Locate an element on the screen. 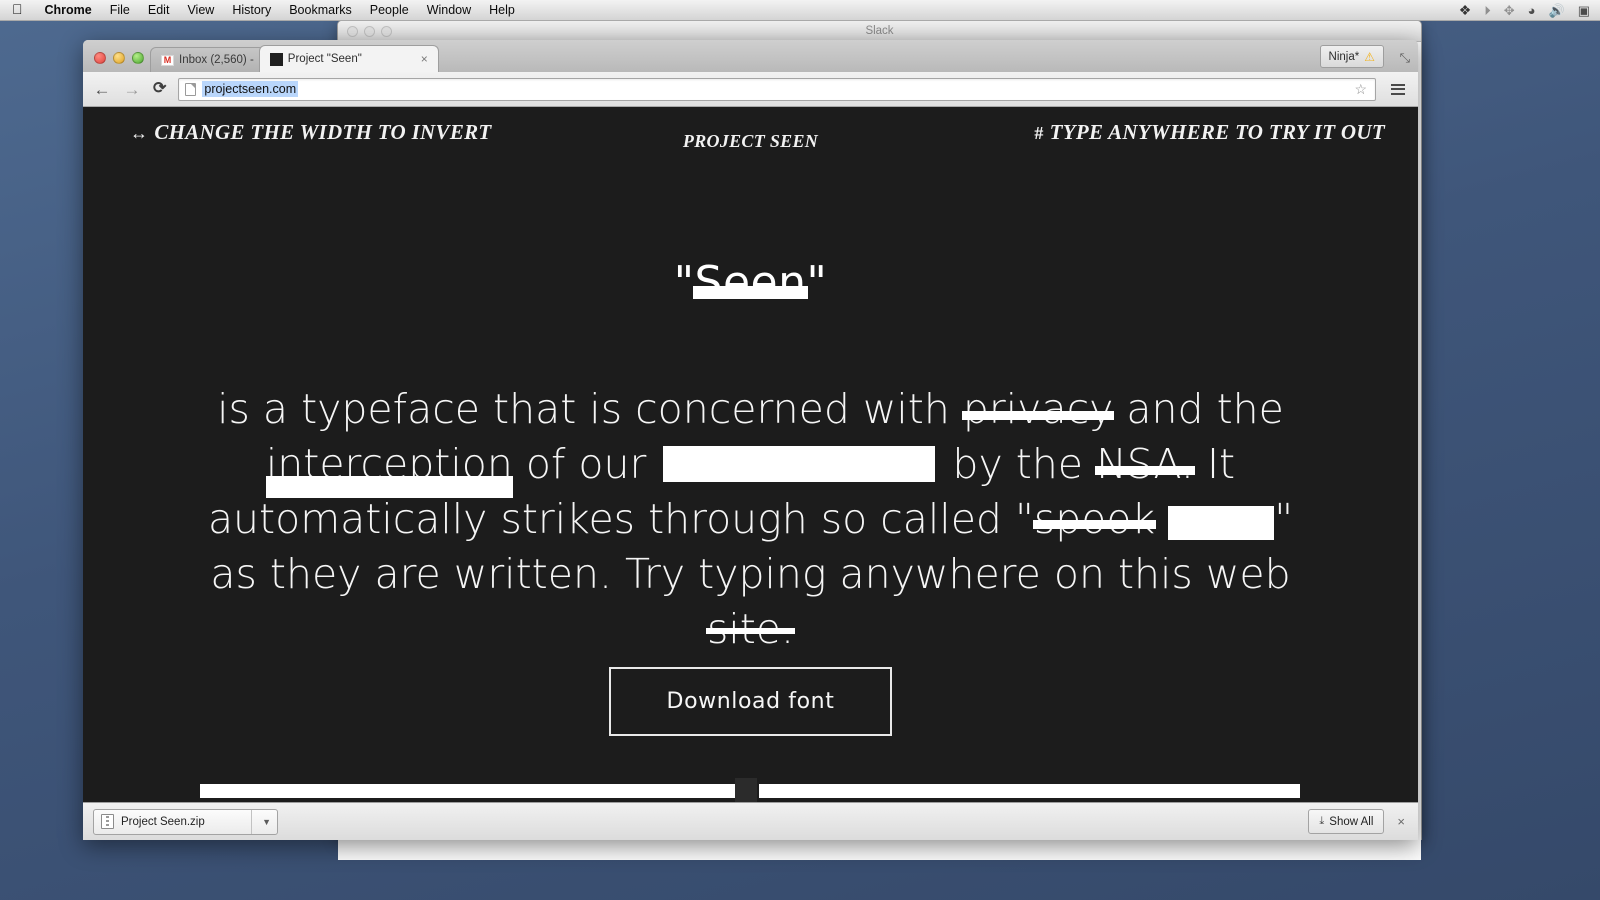  menubar-item-edit: Edit is located at coordinates (159, 10).